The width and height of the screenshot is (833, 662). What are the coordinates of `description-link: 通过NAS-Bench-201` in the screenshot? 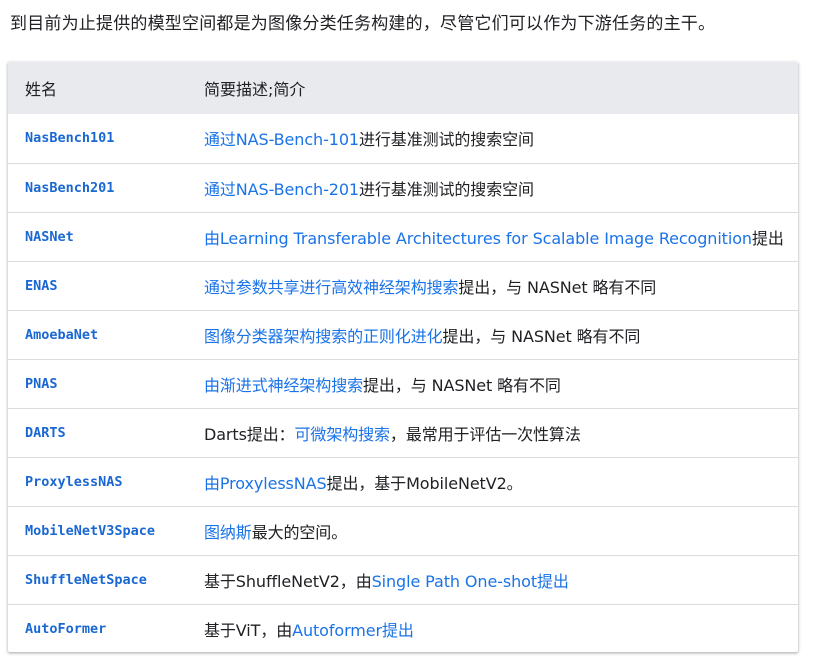 It's located at (281, 189).